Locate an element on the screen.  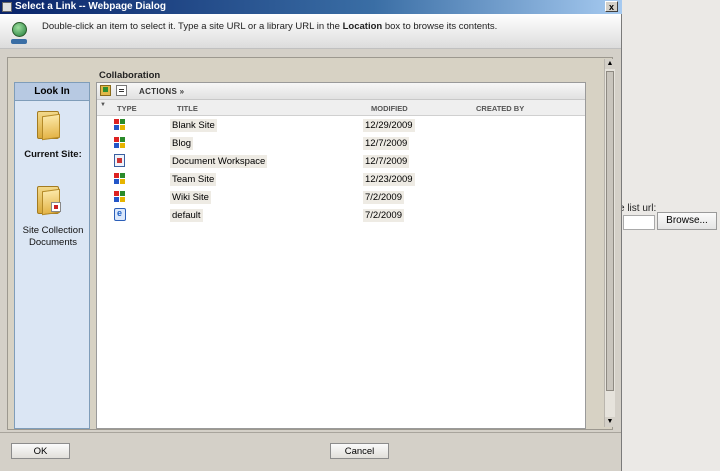
vertical-scrollbar: ▲ ▼ is located at coordinates (609, 243).